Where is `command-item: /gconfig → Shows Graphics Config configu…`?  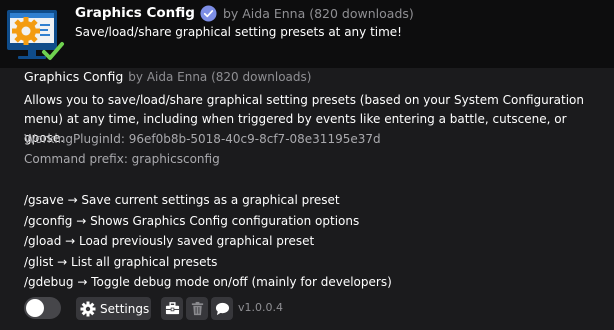
command-item: /gconfig → Shows Graphics Config configu… is located at coordinates (192, 220).